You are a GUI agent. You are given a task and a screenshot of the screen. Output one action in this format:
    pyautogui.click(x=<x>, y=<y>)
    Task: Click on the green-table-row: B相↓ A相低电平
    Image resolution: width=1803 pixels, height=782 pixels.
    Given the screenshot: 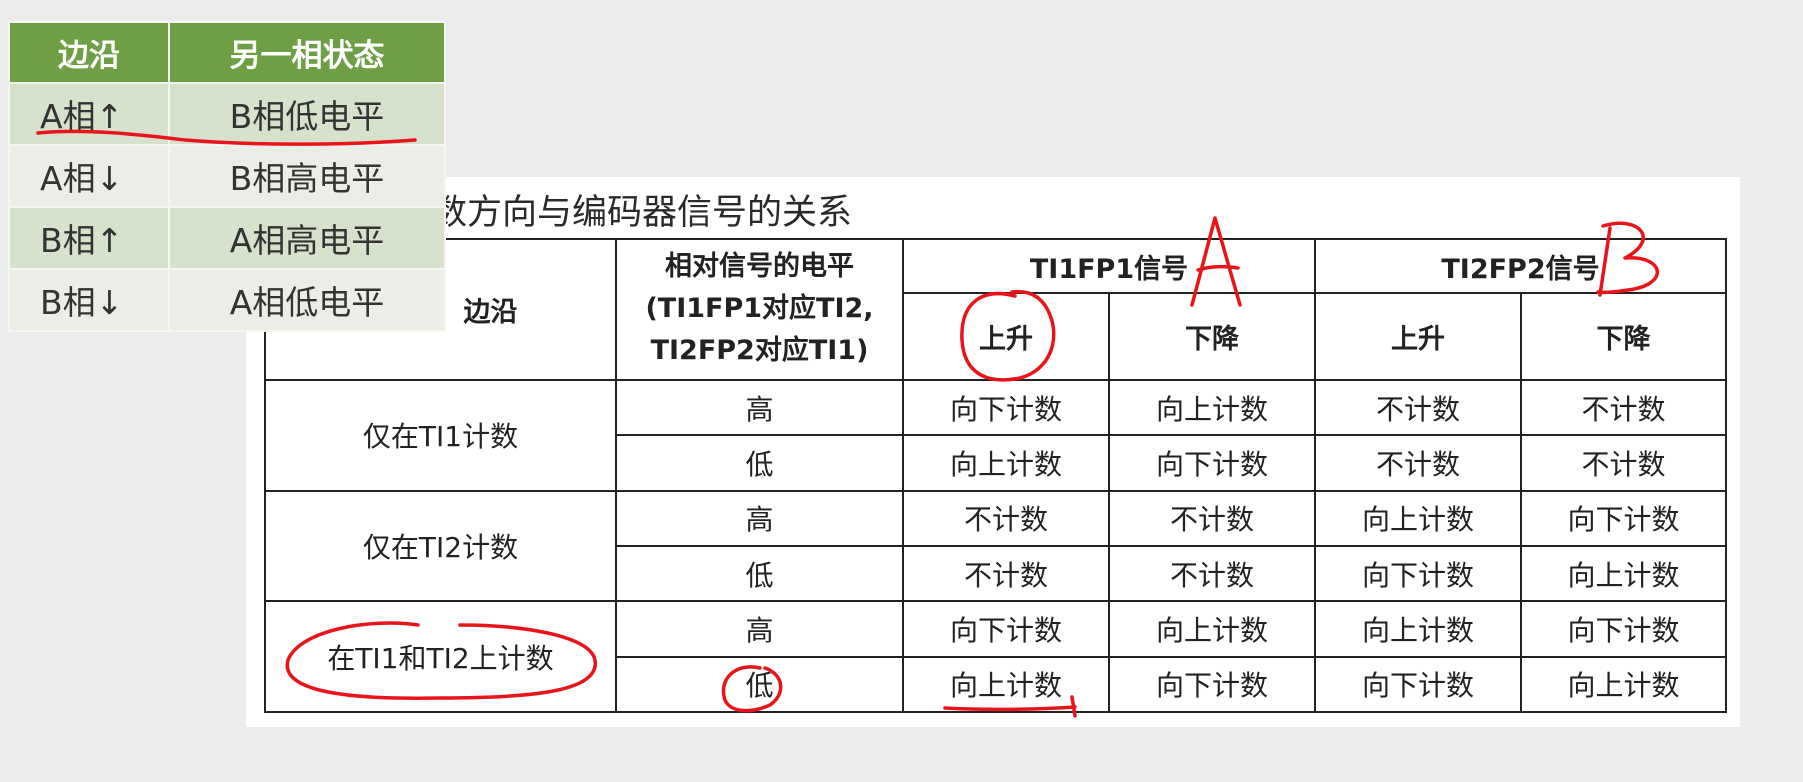 What is the action you would take?
    pyautogui.click(x=227, y=300)
    